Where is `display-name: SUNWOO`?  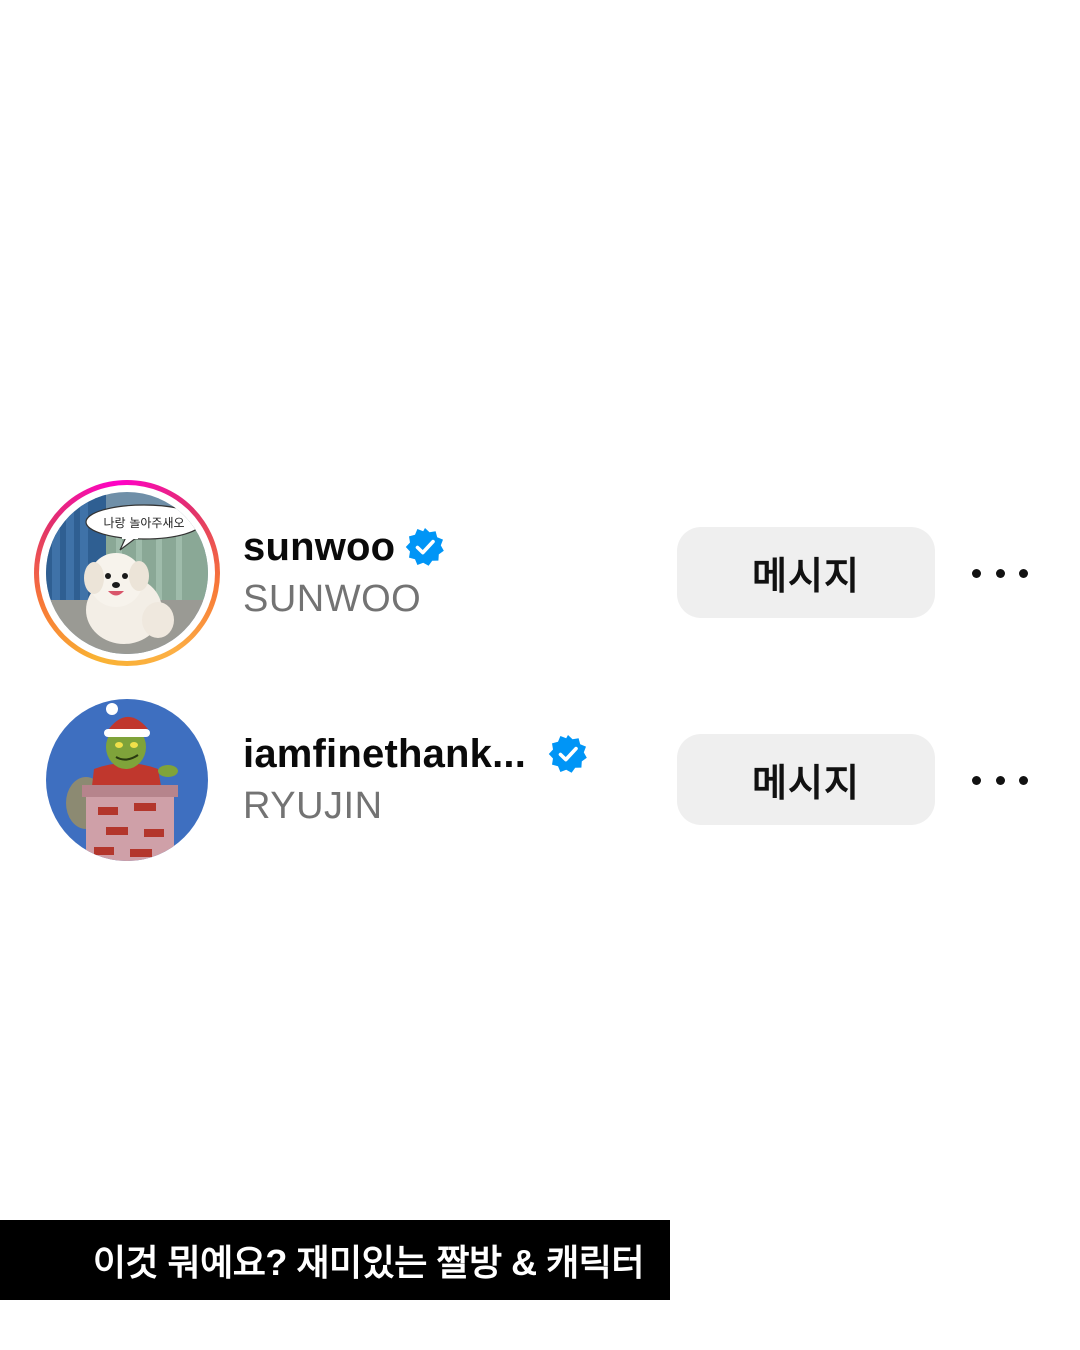 display-name: SUNWOO is located at coordinates (332, 599).